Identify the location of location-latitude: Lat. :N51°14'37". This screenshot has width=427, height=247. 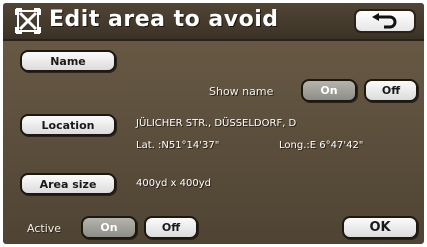
(178, 145).